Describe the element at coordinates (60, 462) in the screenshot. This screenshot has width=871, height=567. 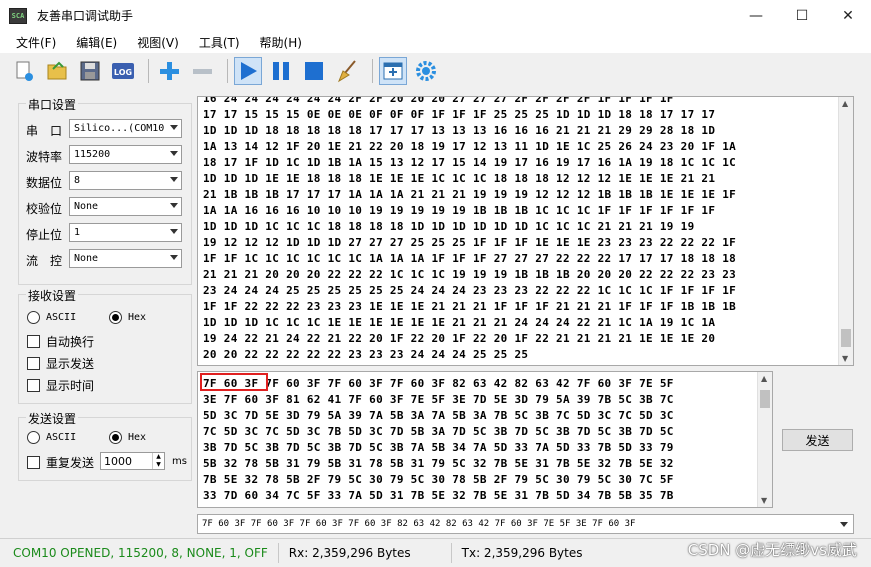
I see `repeat-send-option: 重复发送` at that location.